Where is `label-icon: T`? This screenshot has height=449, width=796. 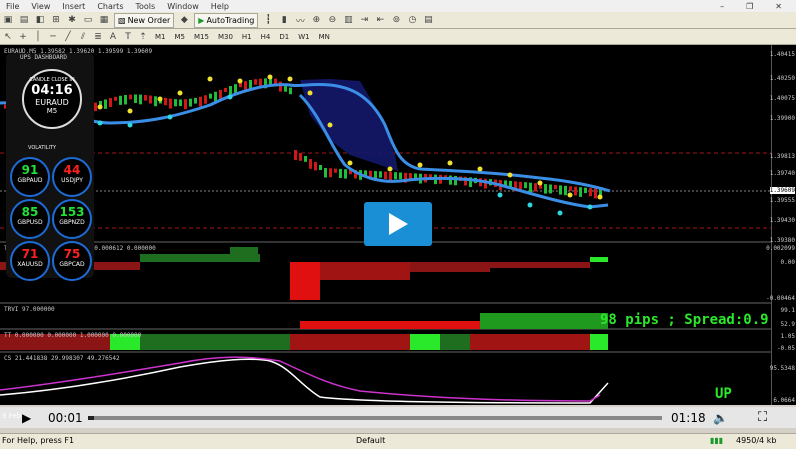
label-icon: T is located at coordinates (128, 37).